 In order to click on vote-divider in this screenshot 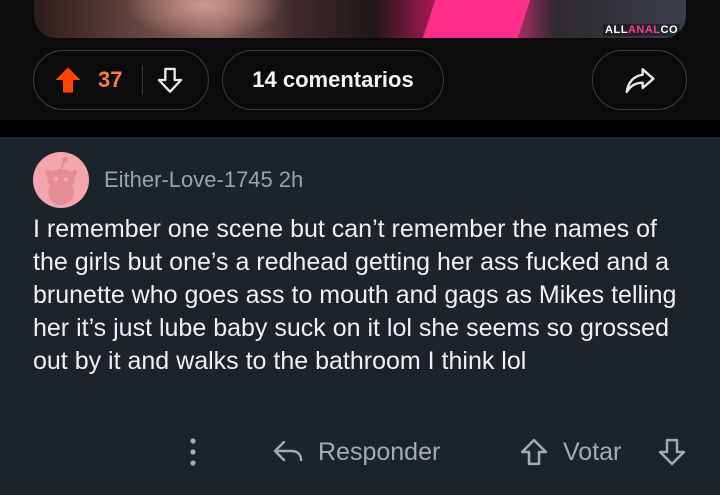, I will do `click(143, 80)`.